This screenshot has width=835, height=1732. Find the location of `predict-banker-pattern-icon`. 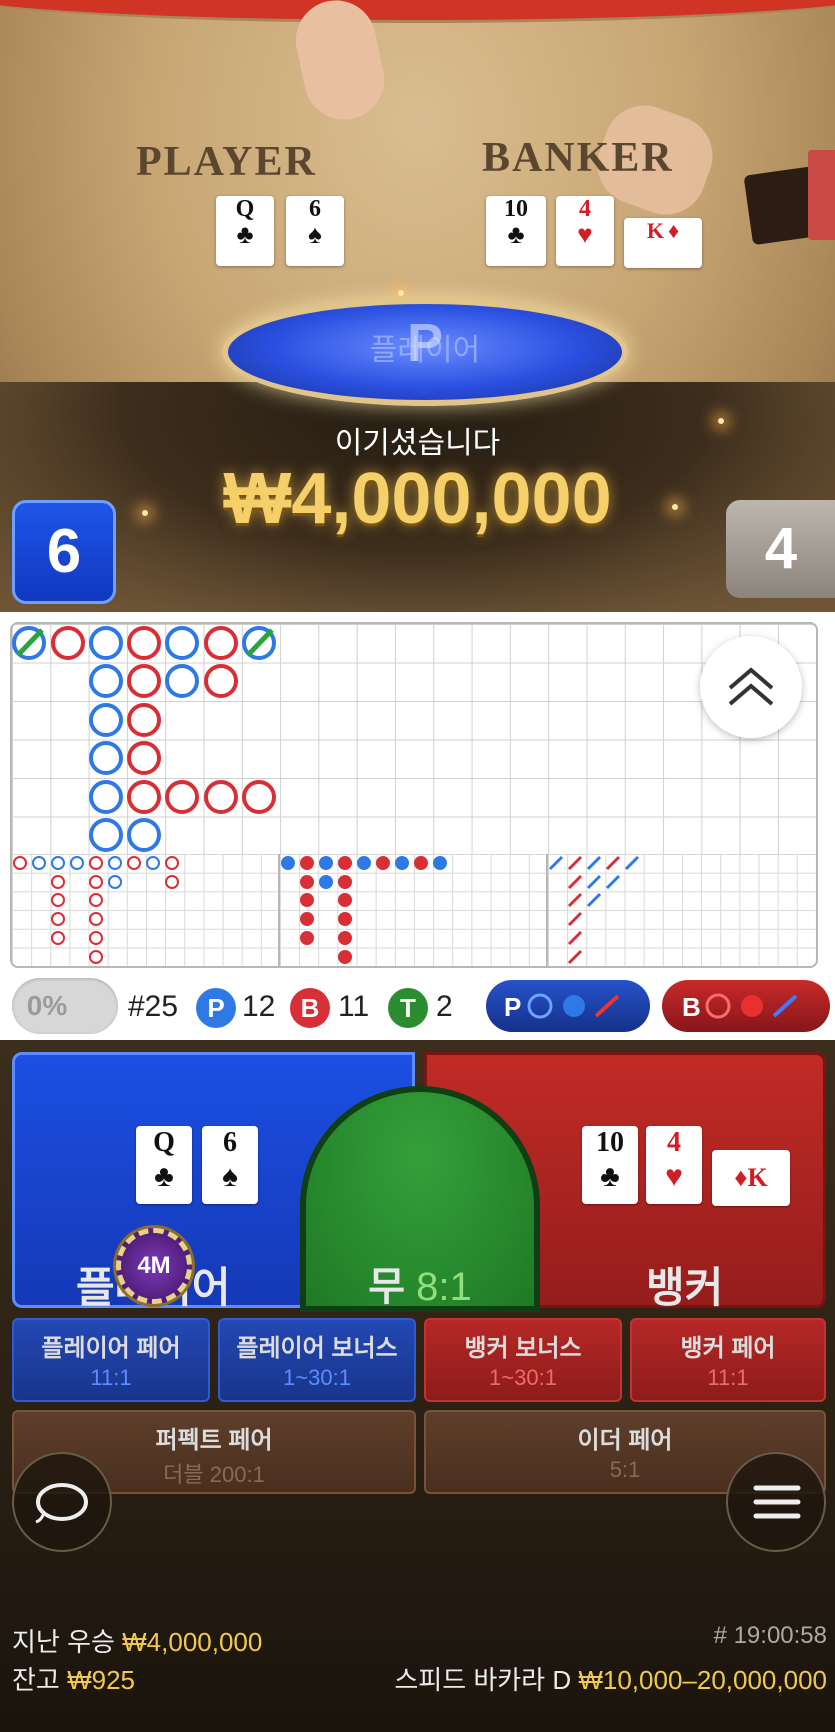

predict-banker-pattern-icon is located at coordinates (751, 1006).